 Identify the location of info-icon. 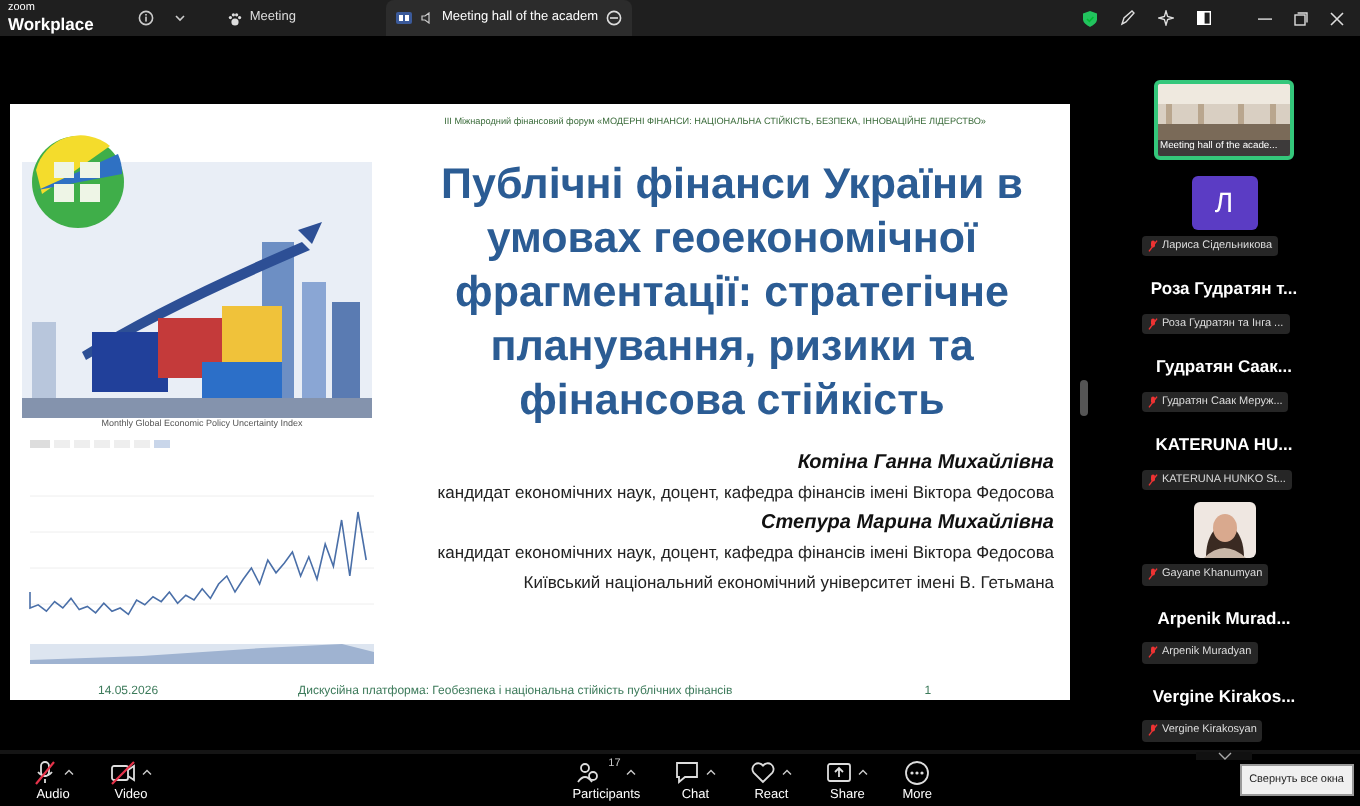
(145, 18).